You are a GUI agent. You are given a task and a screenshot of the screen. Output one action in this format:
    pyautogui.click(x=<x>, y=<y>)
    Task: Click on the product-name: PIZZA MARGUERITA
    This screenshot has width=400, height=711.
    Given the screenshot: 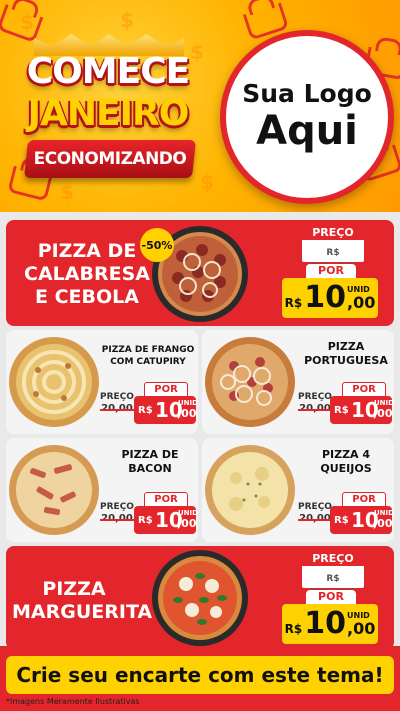 What is the action you would take?
    pyautogui.click(x=82, y=601)
    